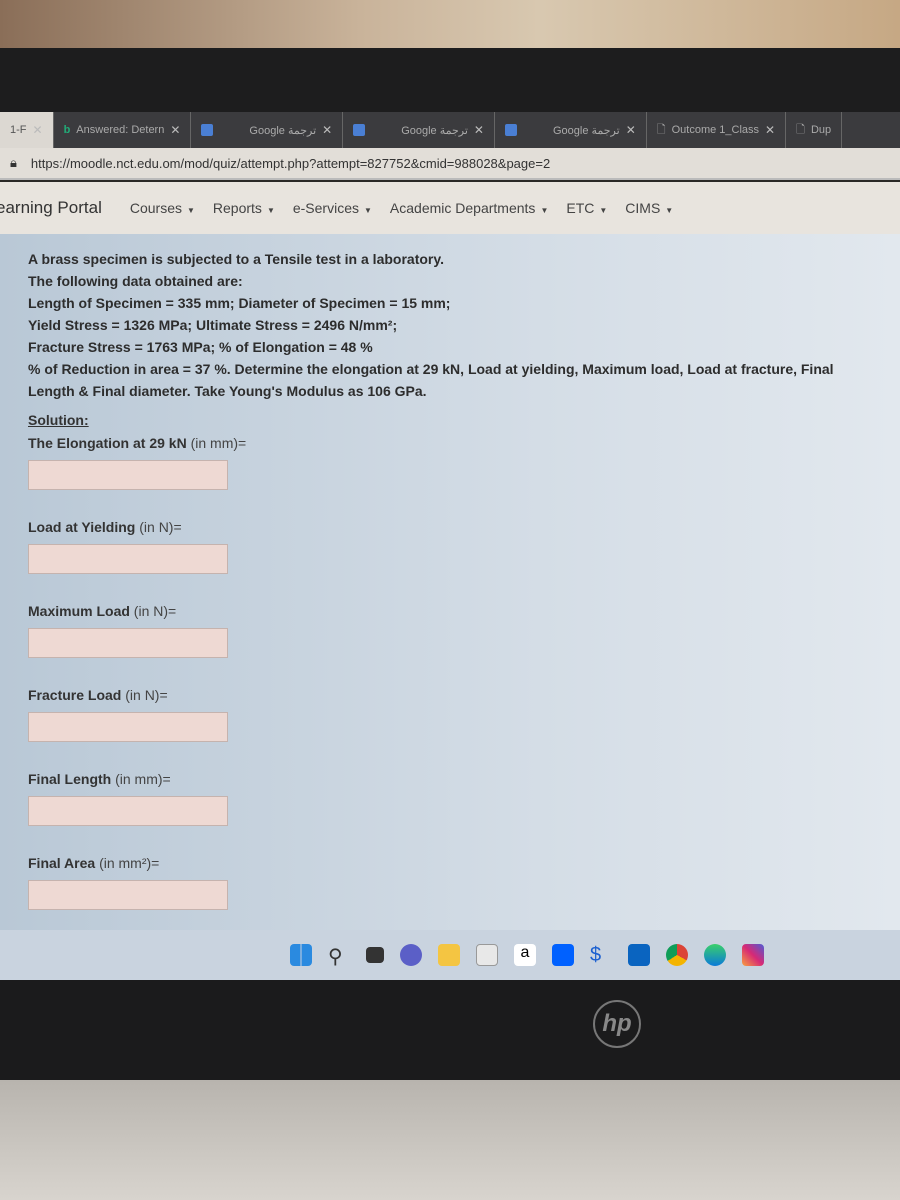 The width and height of the screenshot is (900, 1200). I want to click on instagram-icon, so click(753, 955).